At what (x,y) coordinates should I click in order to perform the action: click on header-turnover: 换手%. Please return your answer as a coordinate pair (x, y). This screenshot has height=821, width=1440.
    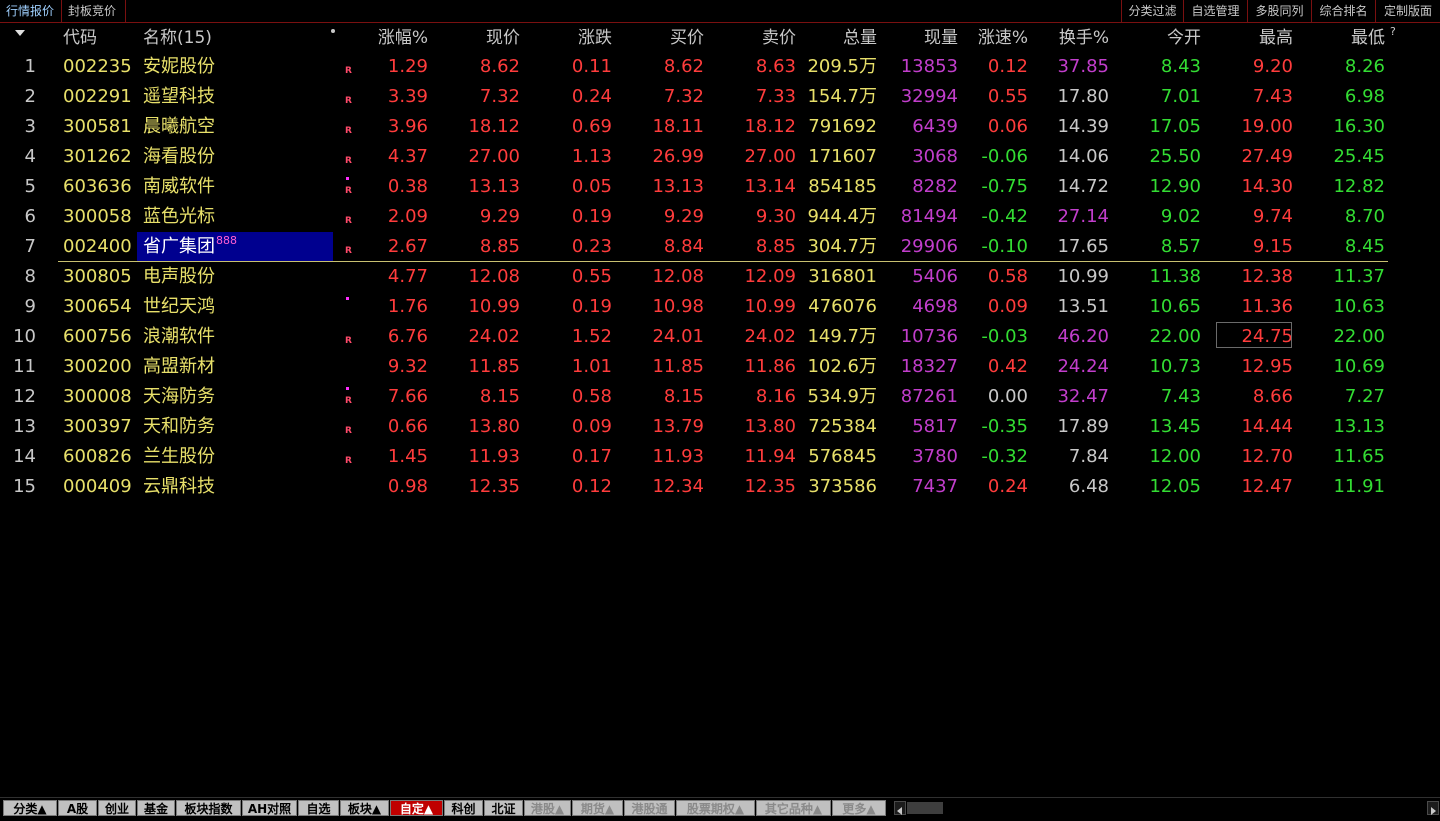
    Looking at the image, I should click on (1069, 38).